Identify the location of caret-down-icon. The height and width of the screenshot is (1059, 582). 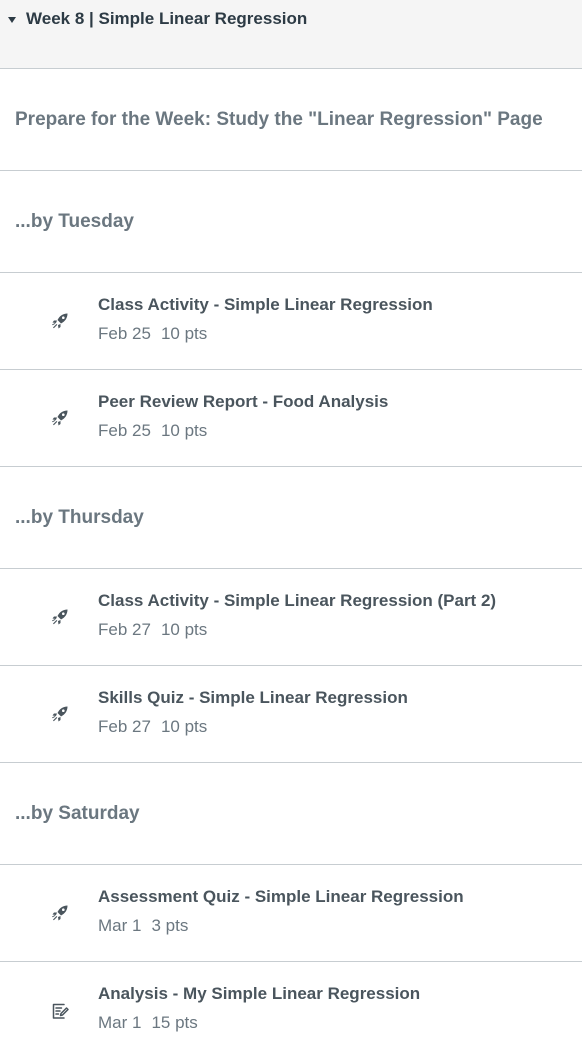
(12, 20).